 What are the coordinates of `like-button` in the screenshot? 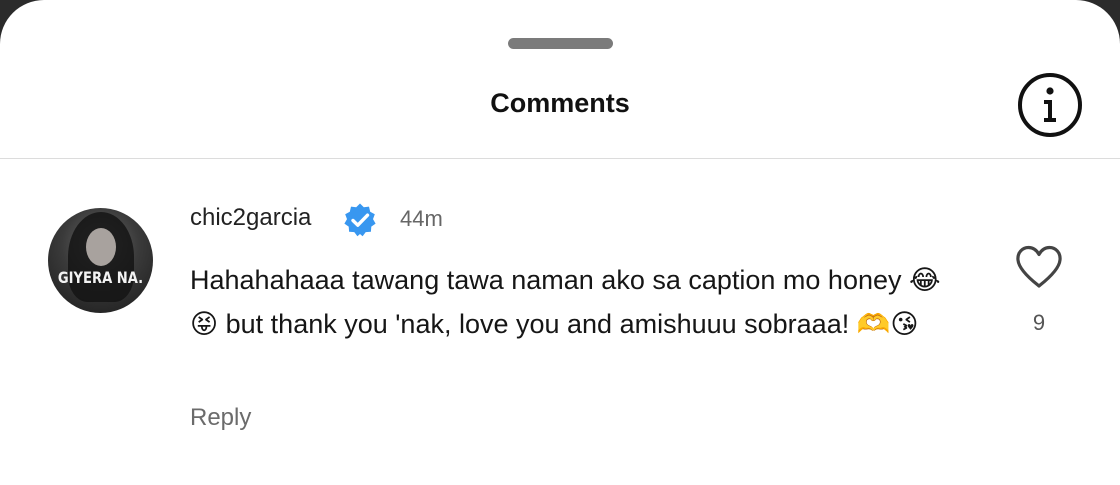 It's located at (1039, 267).